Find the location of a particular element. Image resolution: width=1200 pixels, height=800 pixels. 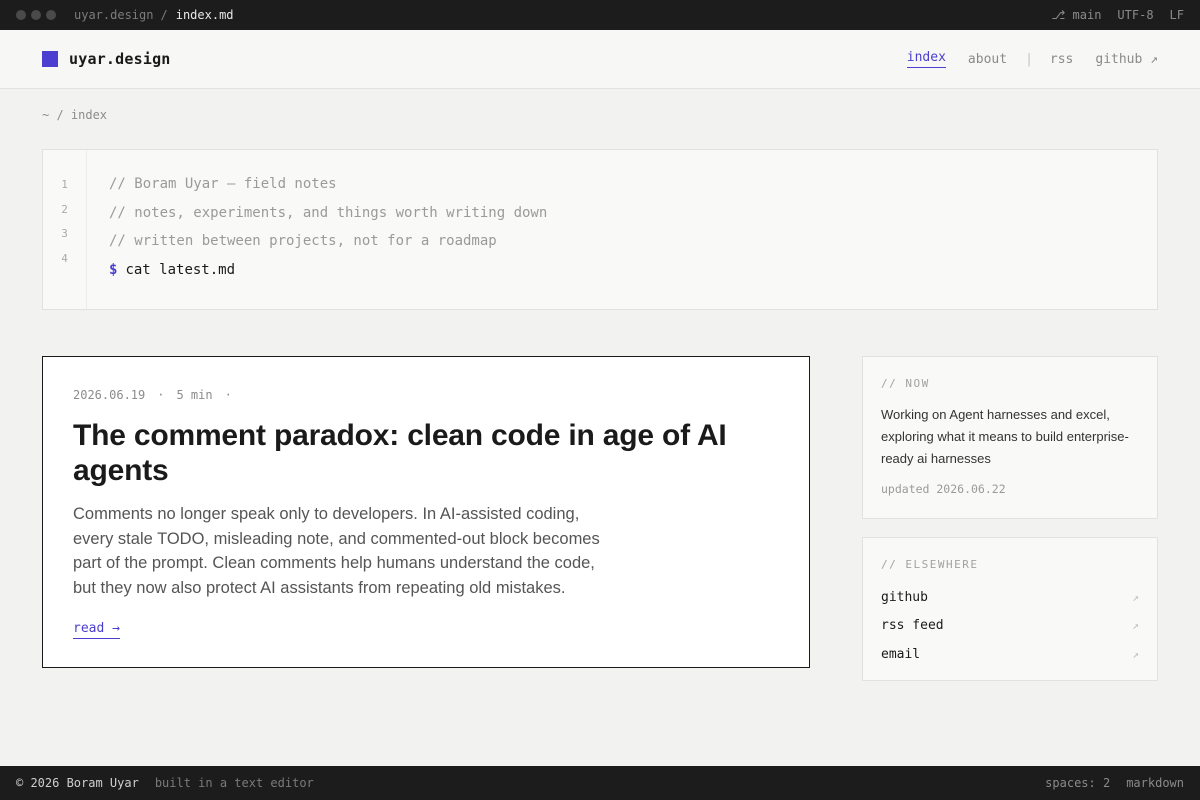

read-more-link: read → is located at coordinates (96, 630).